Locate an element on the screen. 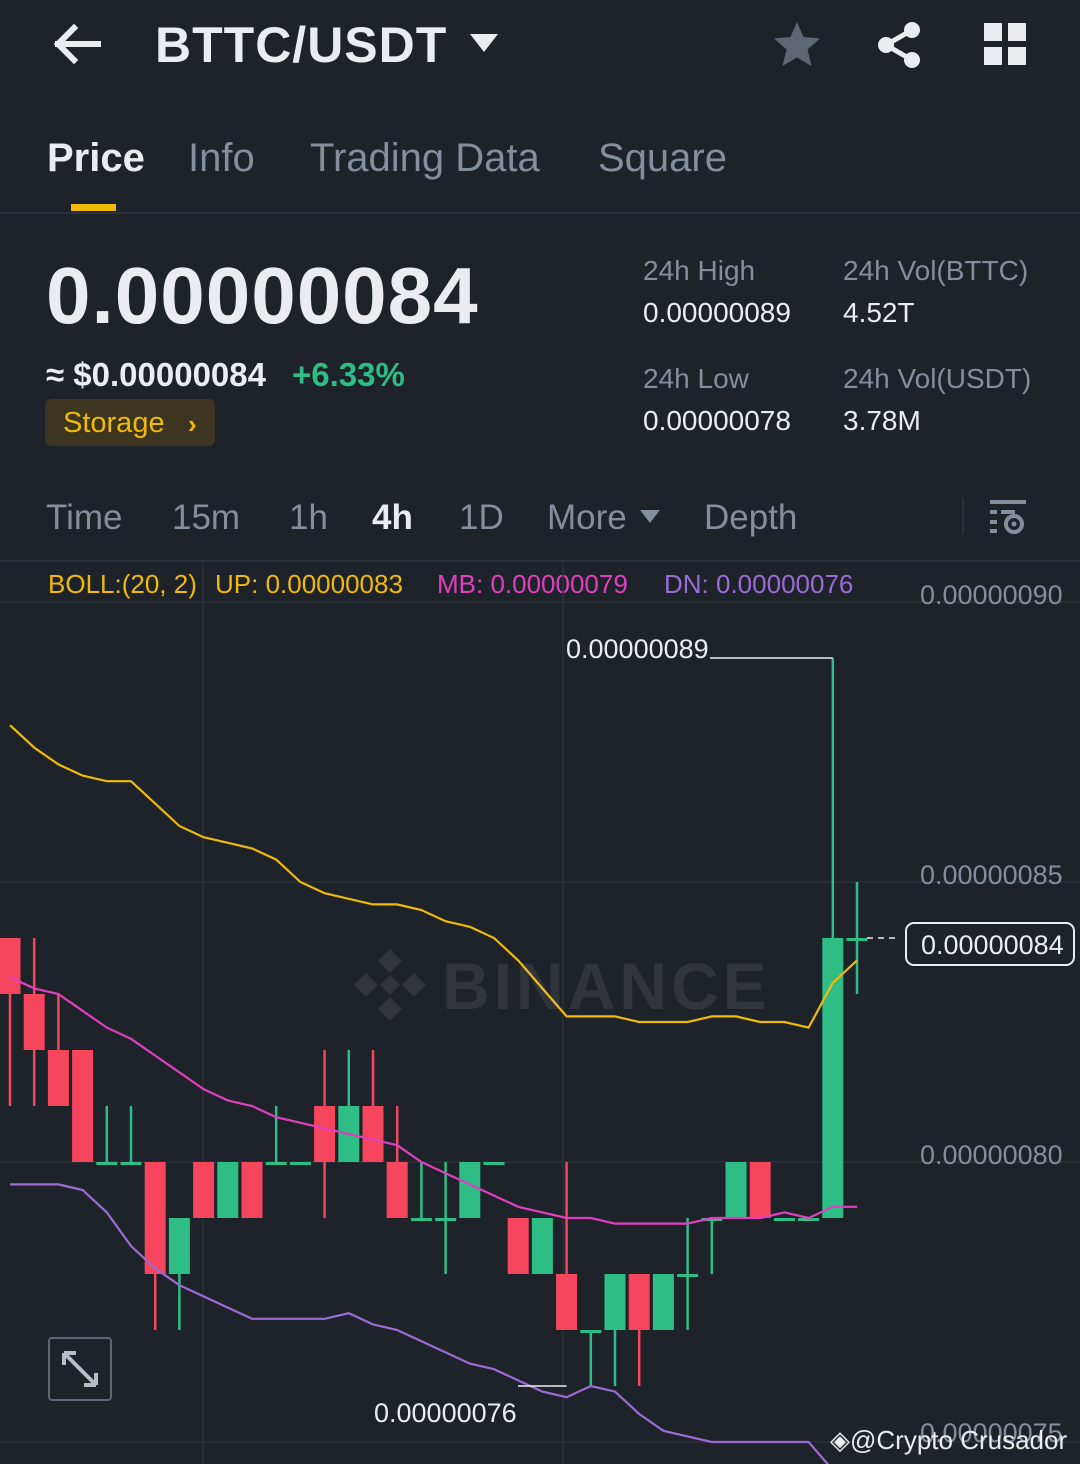  interval-1d: 1D is located at coordinates (481, 518).